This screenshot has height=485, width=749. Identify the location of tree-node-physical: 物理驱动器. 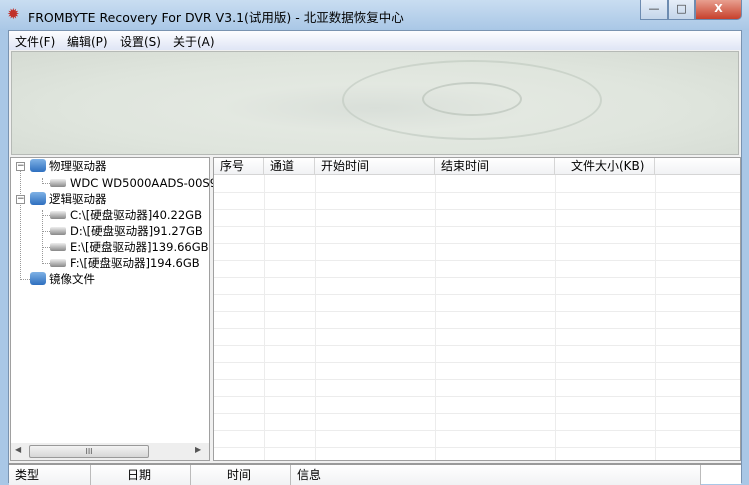
(68, 166).